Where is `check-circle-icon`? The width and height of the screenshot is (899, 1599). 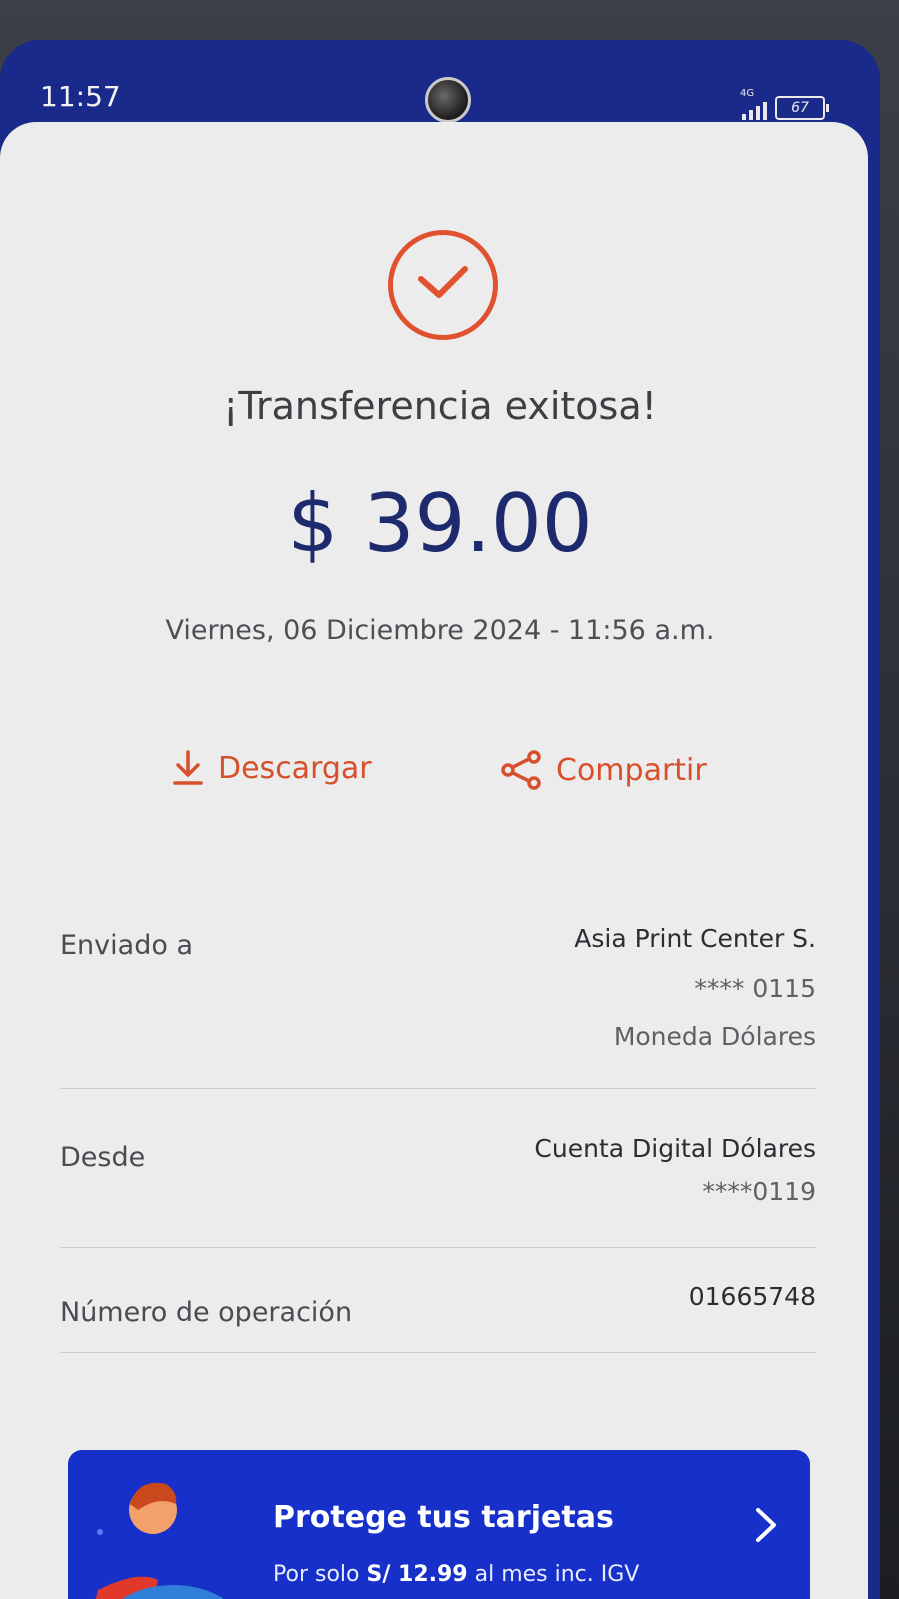 check-circle-icon is located at coordinates (443, 285).